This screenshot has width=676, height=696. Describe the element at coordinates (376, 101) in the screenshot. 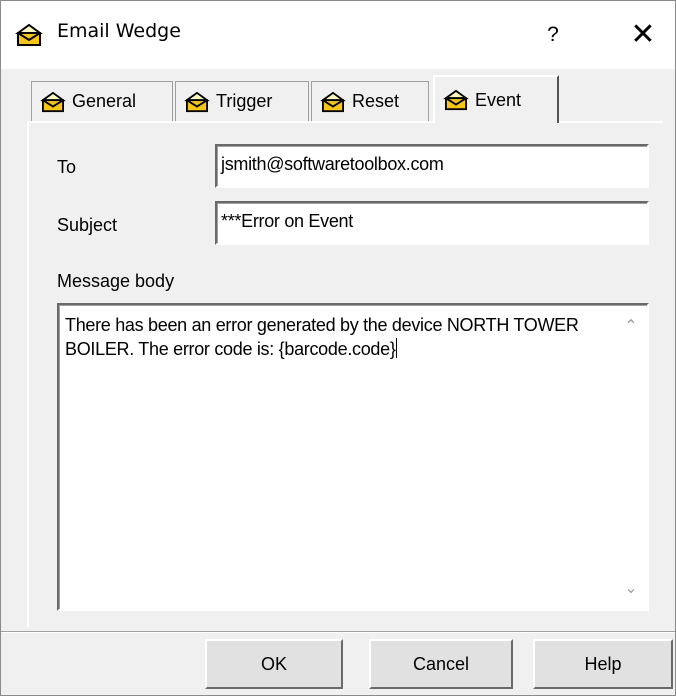

I see `tab-reset-label: Reset` at that location.